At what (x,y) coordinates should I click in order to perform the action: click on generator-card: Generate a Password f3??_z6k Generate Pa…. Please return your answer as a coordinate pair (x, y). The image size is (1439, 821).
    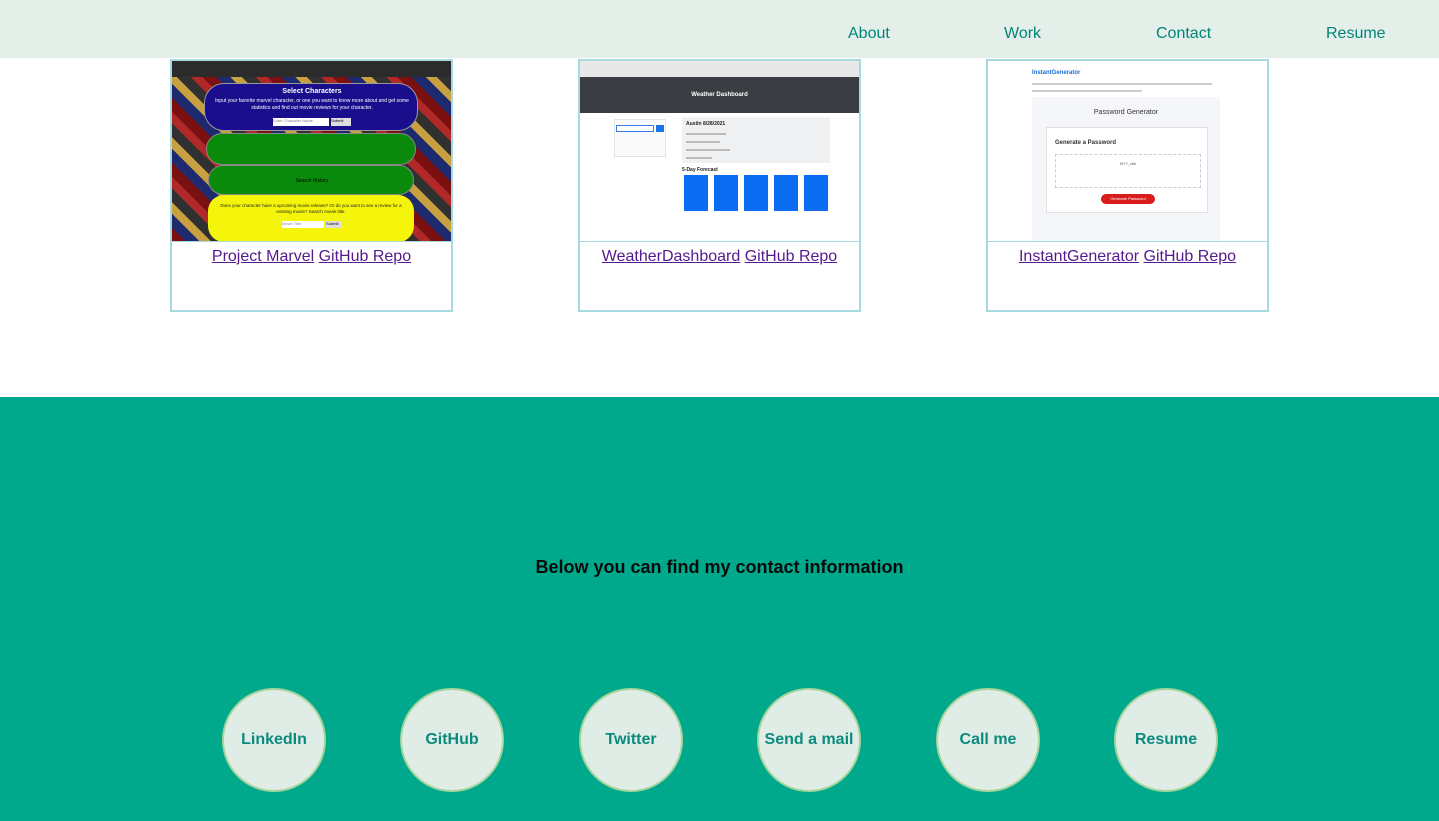
    Looking at the image, I should click on (1127, 170).